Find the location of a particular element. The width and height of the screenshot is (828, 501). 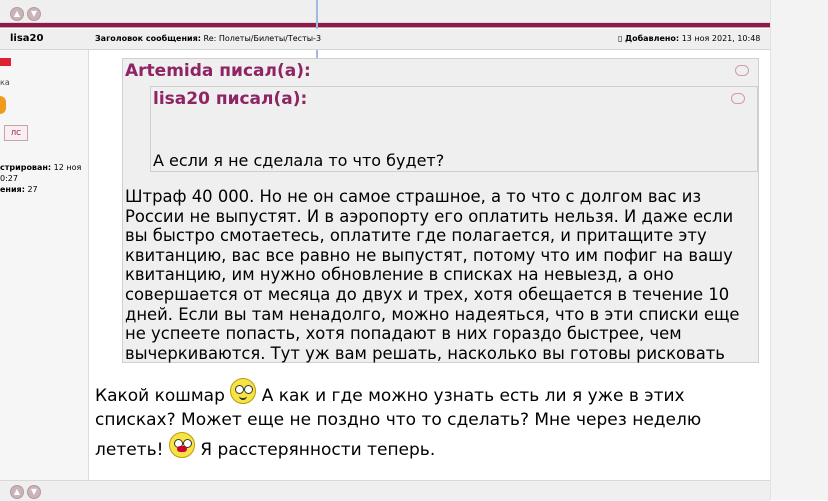

post-separator-light is located at coordinates (385, 27).